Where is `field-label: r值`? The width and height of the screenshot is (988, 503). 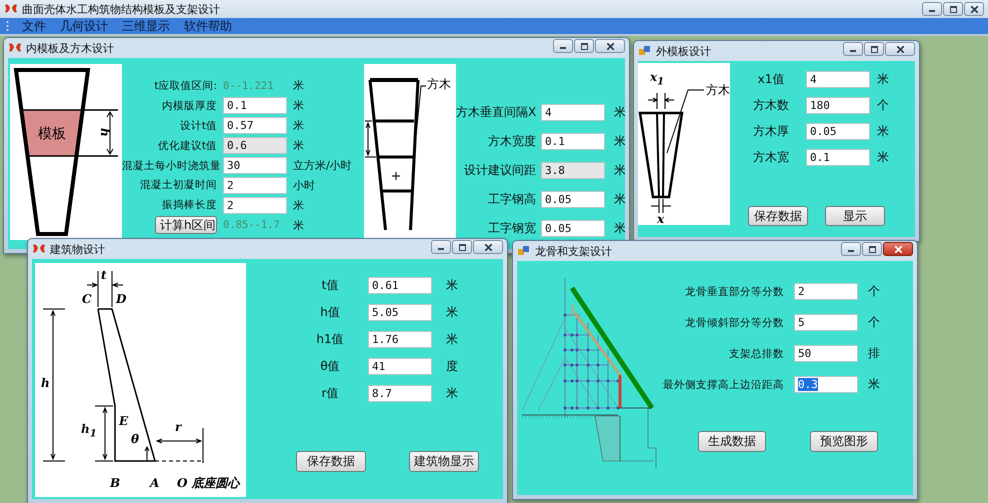
field-label: r值 is located at coordinates (330, 393).